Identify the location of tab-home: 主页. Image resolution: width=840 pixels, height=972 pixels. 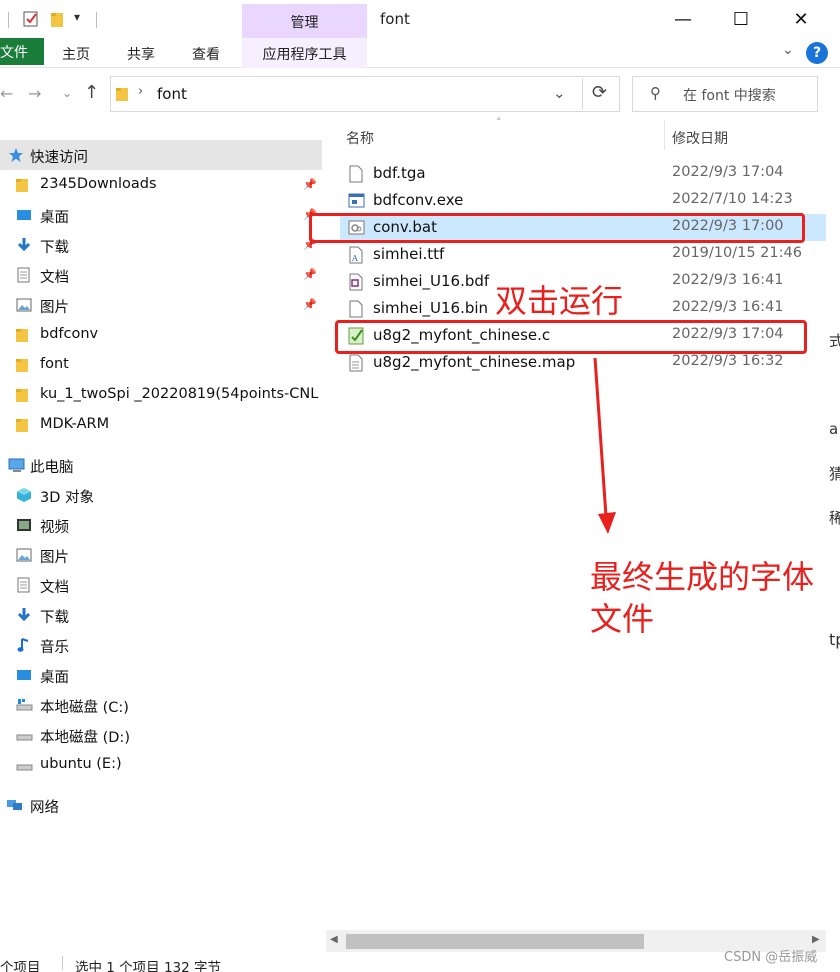
(76, 54).